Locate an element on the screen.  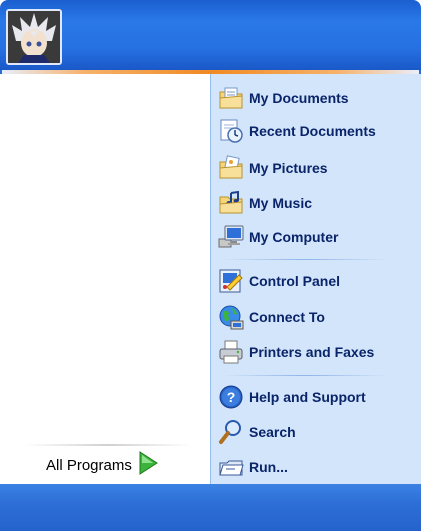
menu-item-my-documents: My Documents is located at coordinates (283, 98).